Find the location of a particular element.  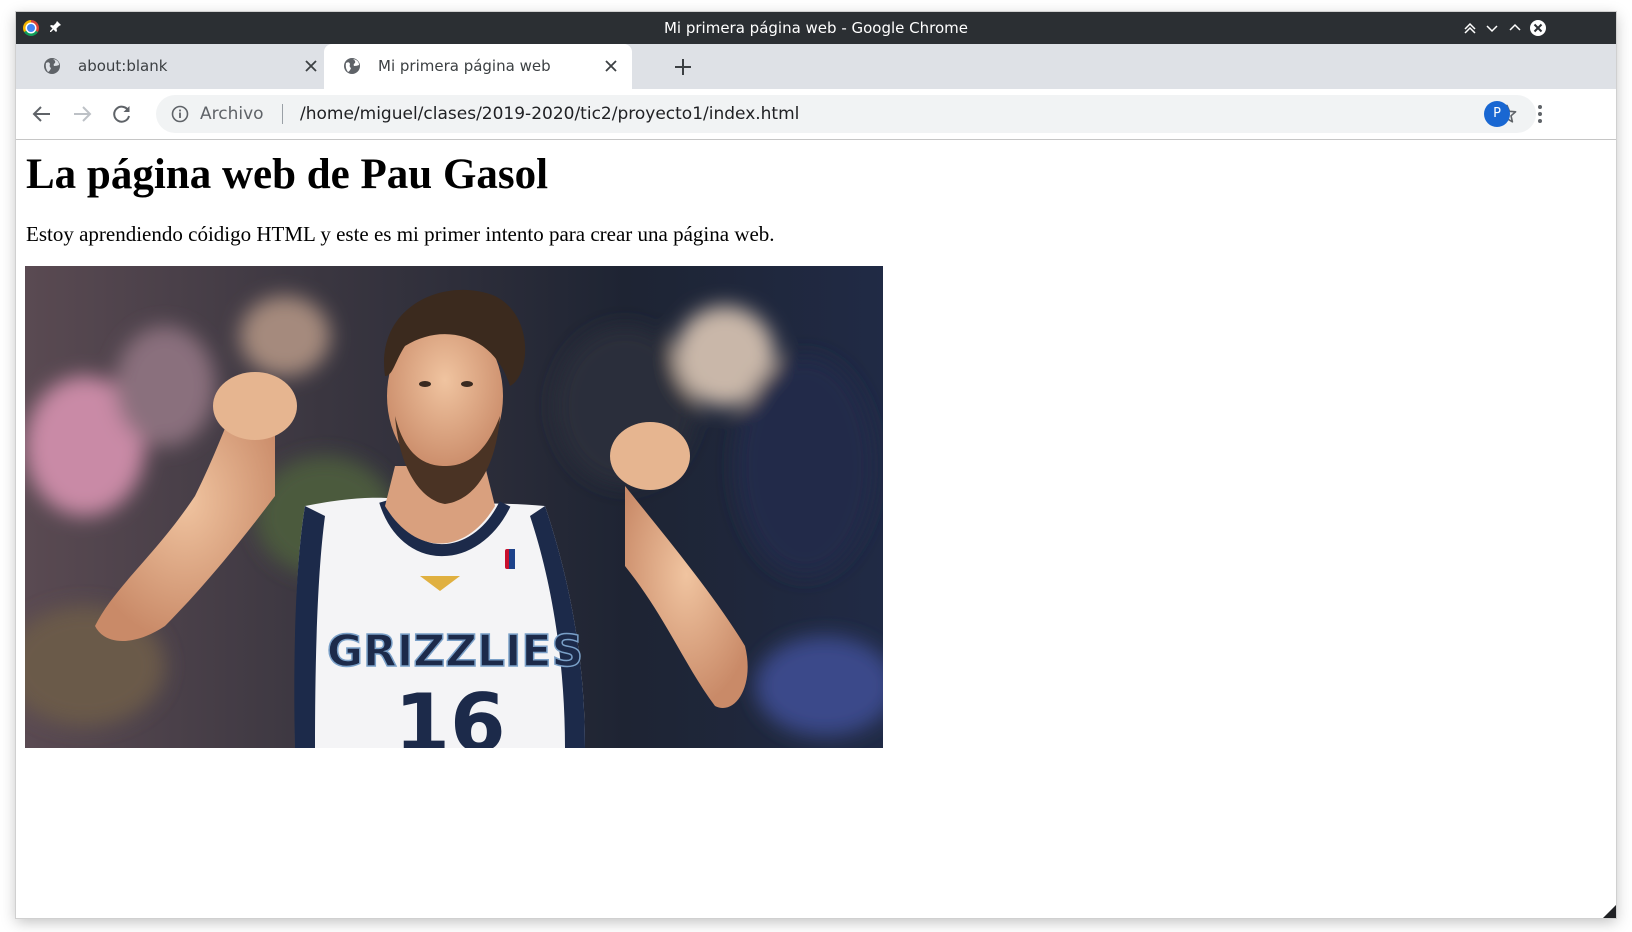

security-label: Archivo is located at coordinates (232, 114).